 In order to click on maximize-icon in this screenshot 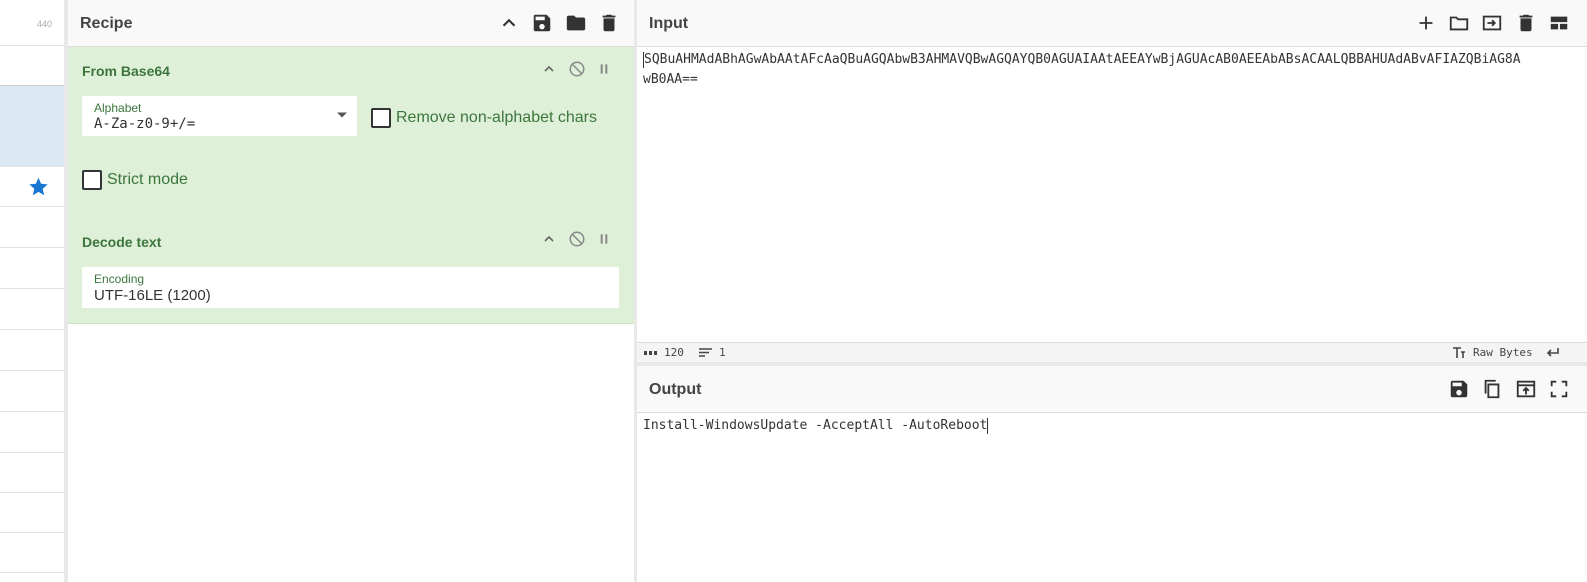, I will do `click(1559, 389)`.